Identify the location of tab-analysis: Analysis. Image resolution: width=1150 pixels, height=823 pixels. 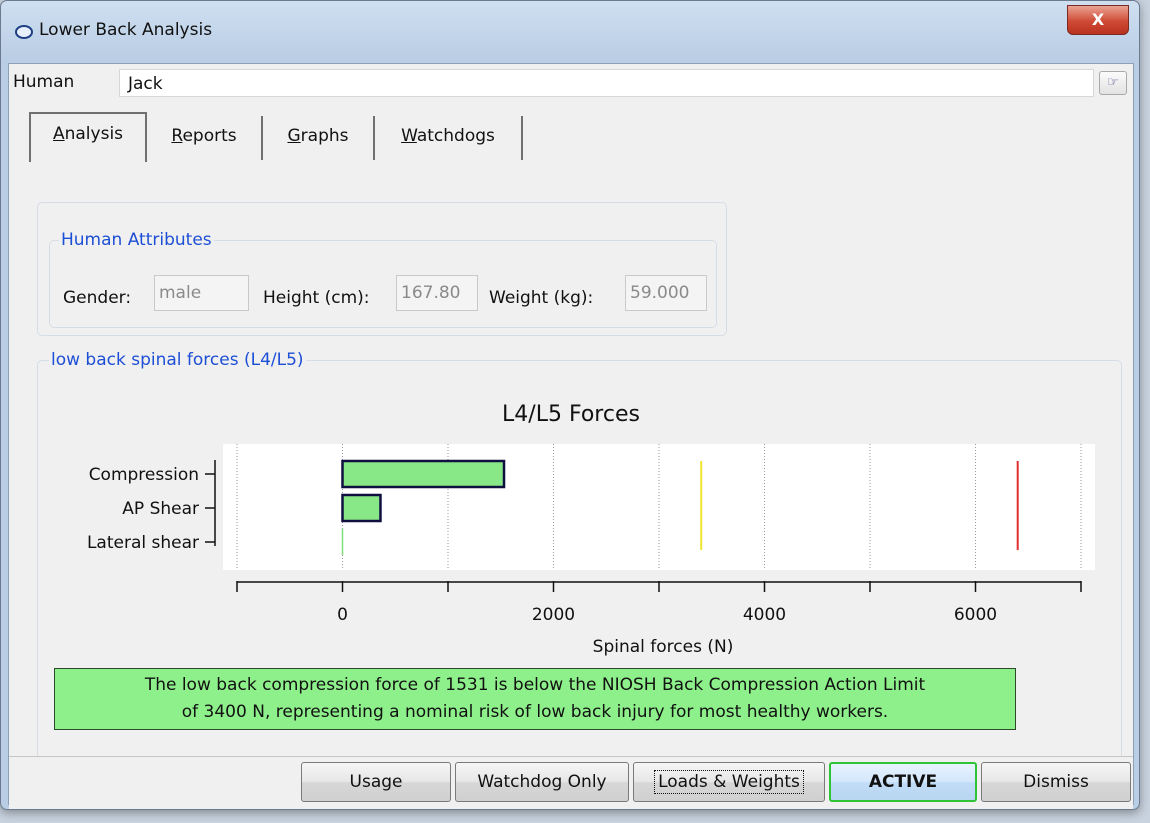
(88, 137).